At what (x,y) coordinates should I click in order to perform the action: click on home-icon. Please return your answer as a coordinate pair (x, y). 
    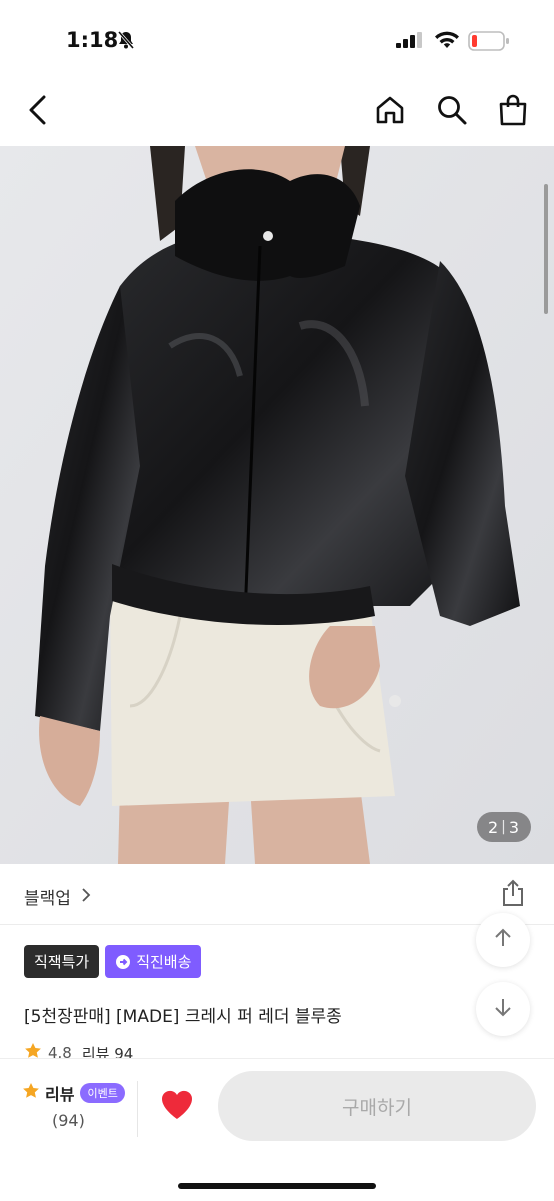
    Looking at the image, I should click on (390, 112).